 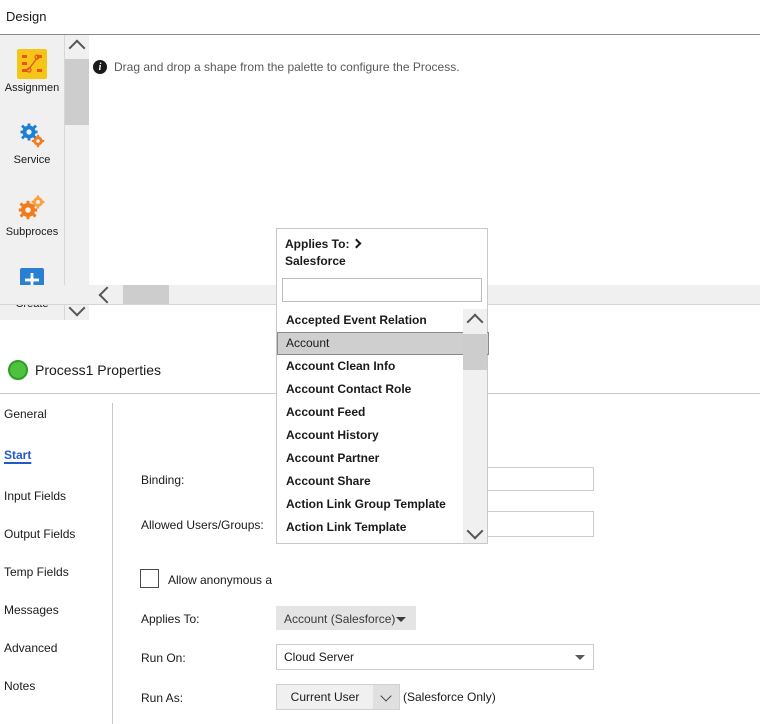 I want to click on popup-vertical-scrollbar, so click(x=475, y=426).